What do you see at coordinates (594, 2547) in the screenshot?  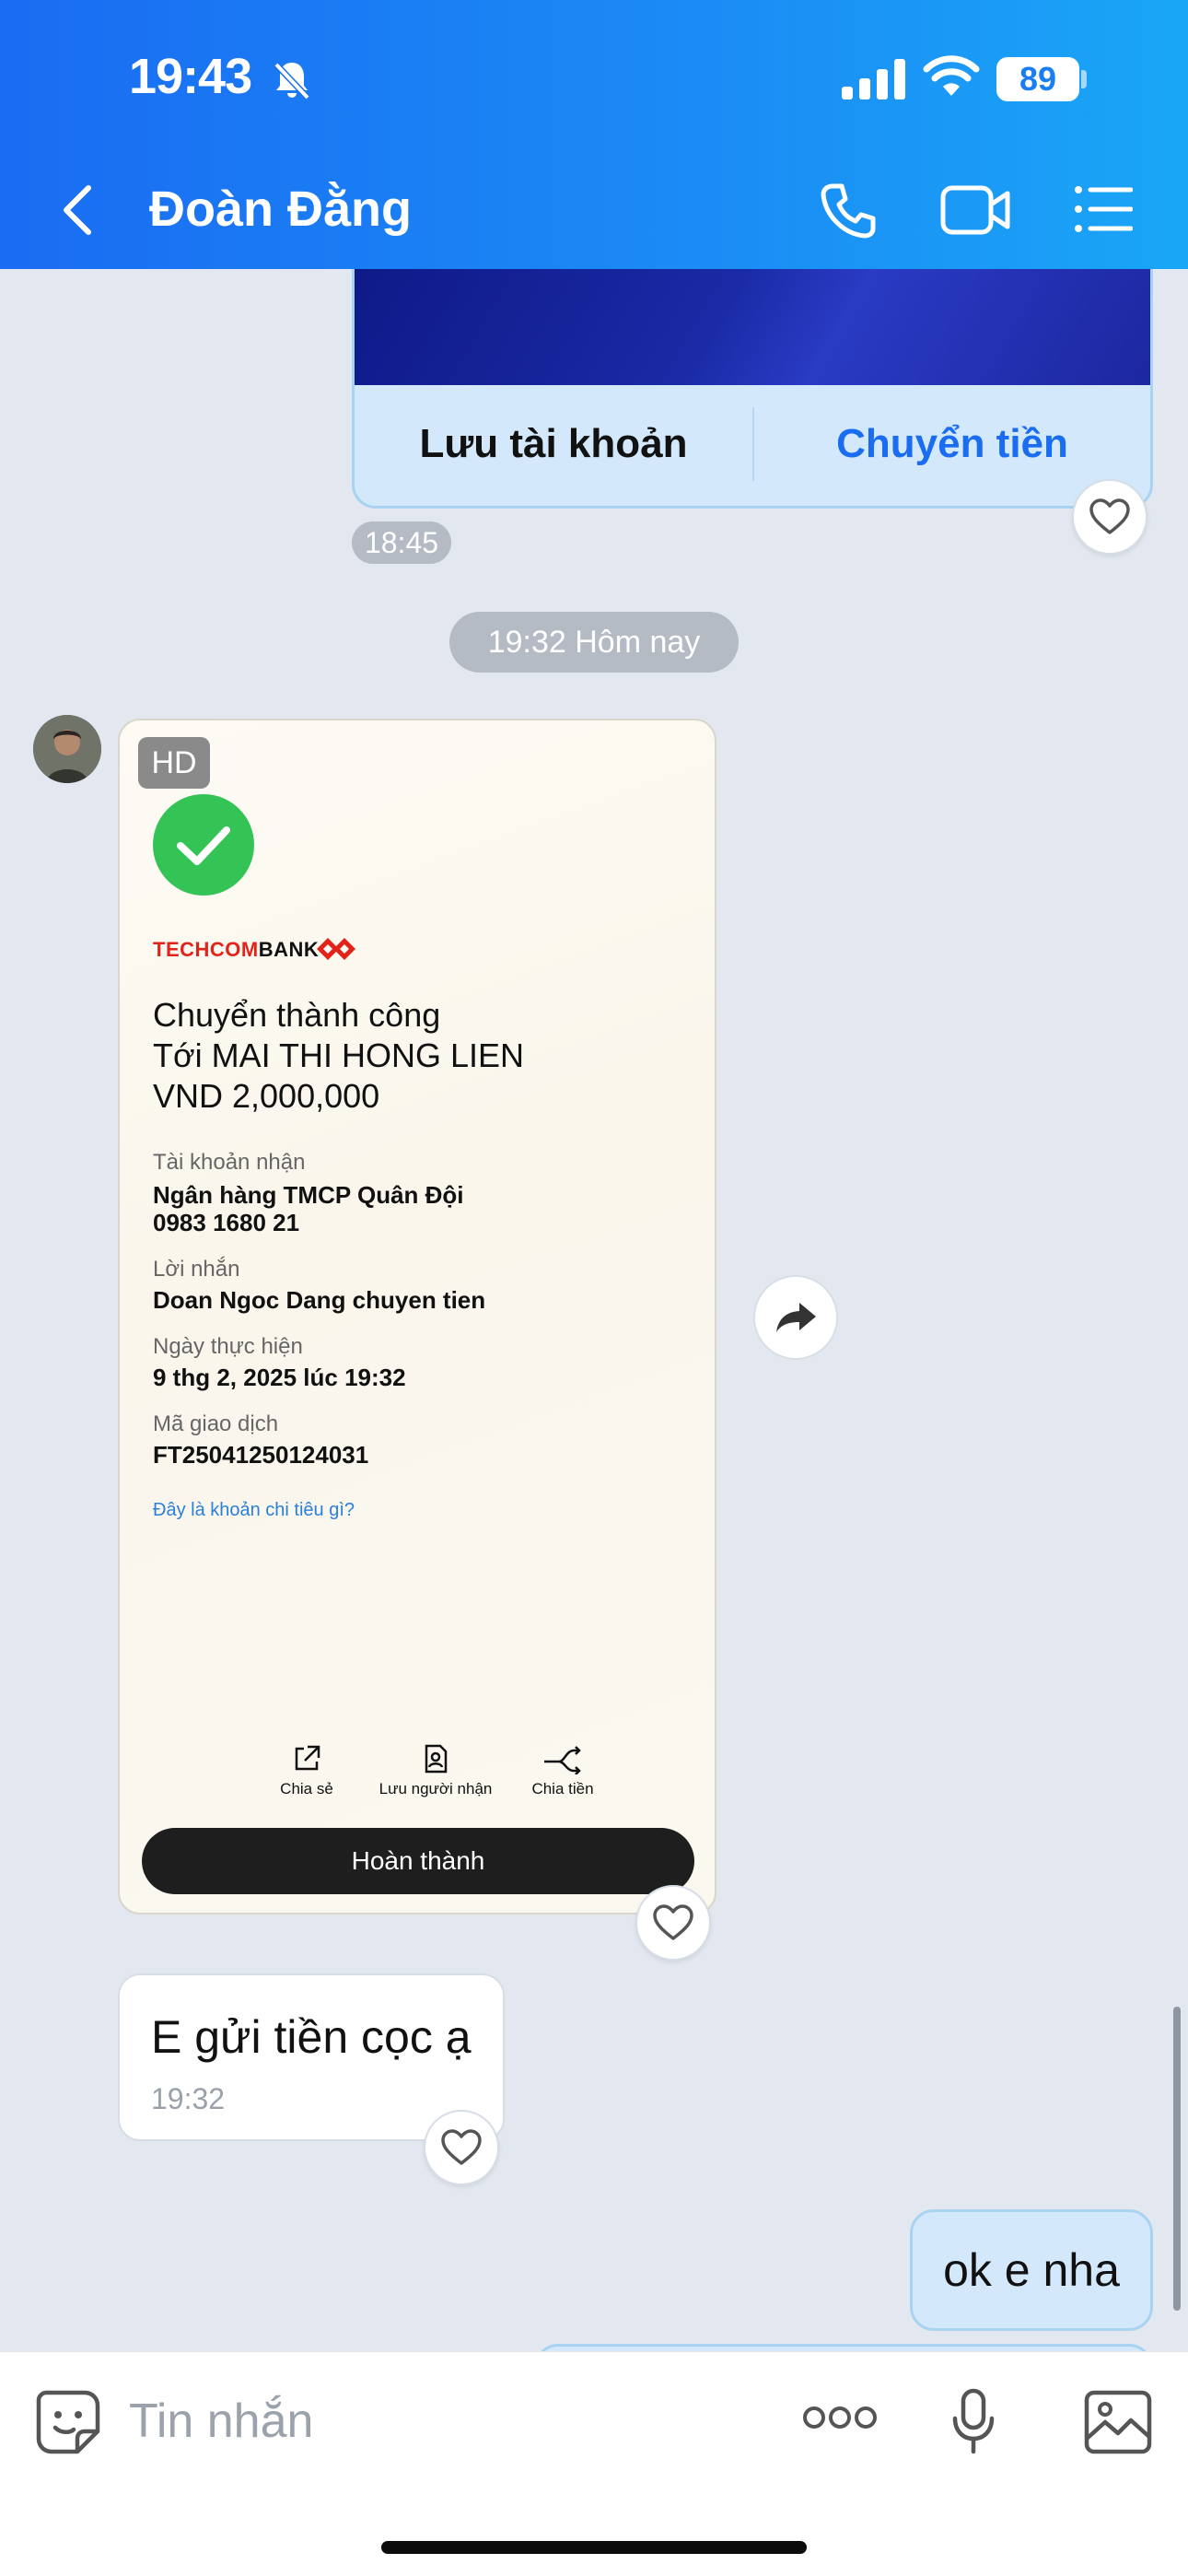 I see `home-indicator` at bounding box center [594, 2547].